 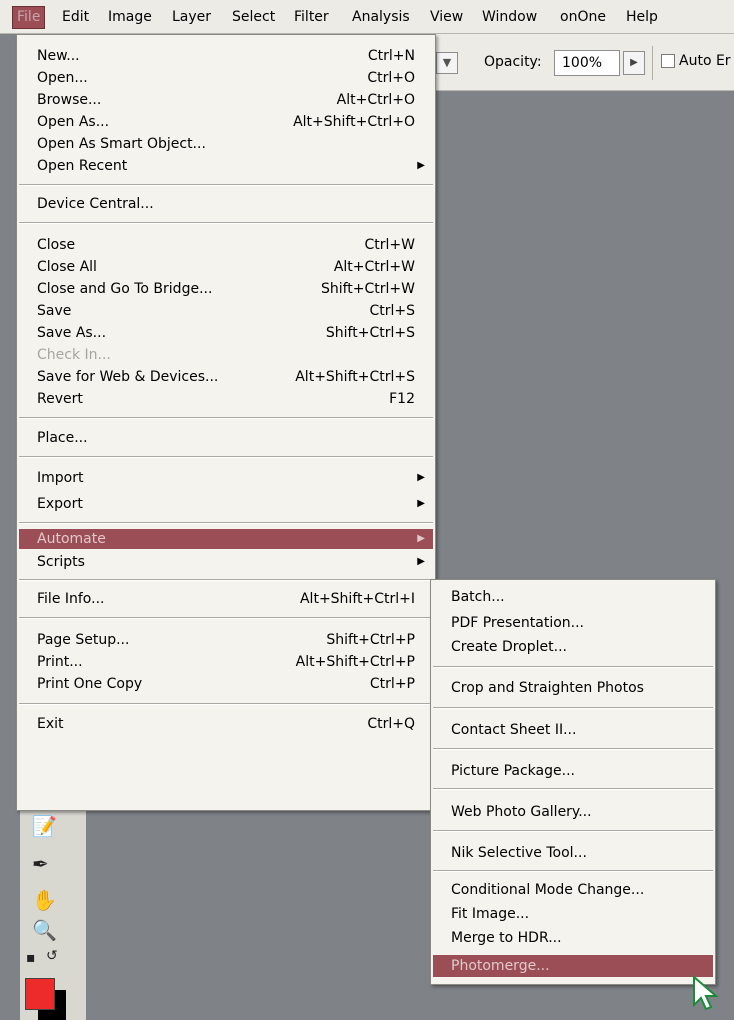 I want to click on menu-item-new: New... Ctrl+N, so click(x=226, y=56).